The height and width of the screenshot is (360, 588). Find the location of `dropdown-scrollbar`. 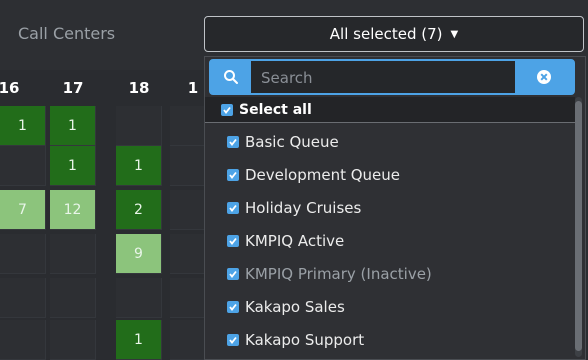

dropdown-scrollbar is located at coordinates (578, 227).